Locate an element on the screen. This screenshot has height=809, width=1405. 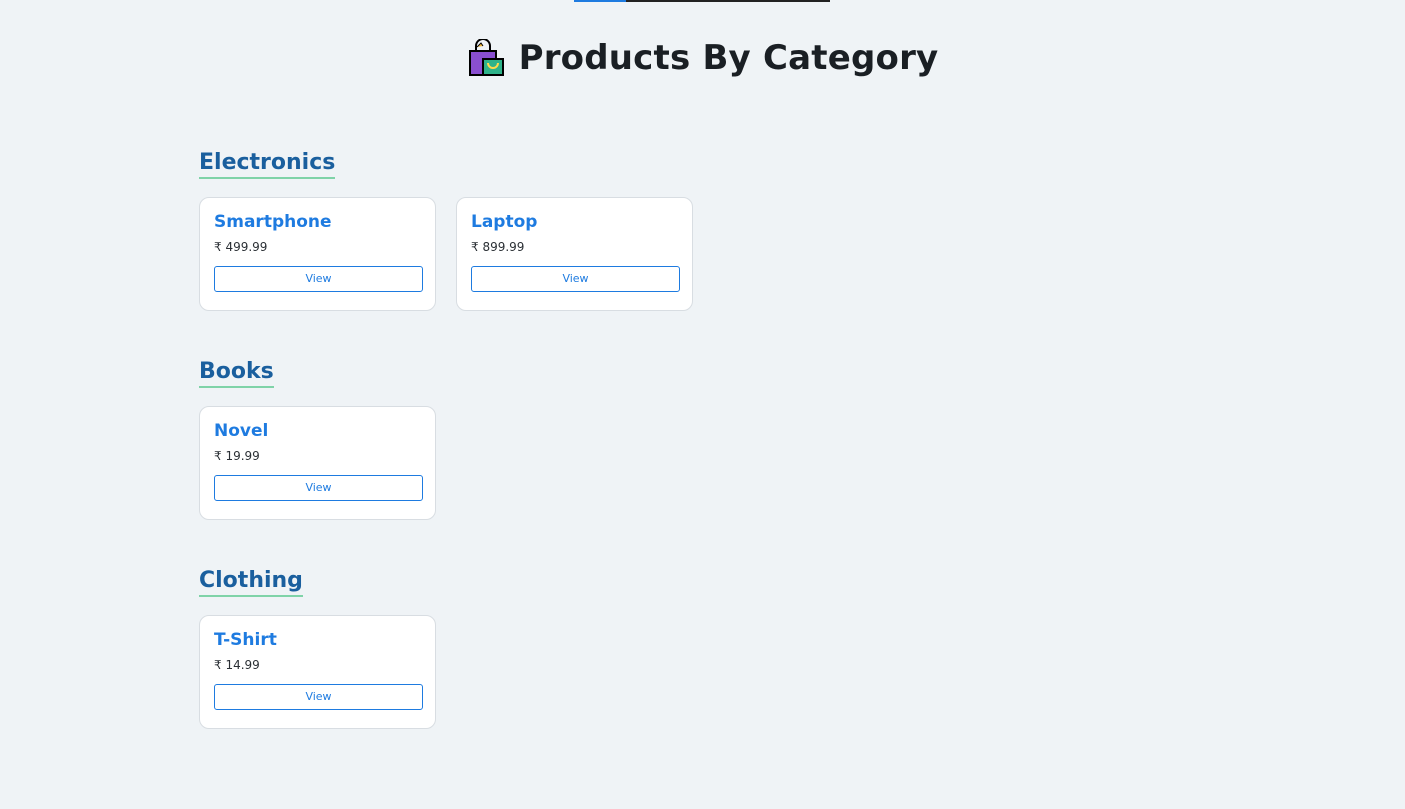
top-nav-bar is located at coordinates (702, 1).